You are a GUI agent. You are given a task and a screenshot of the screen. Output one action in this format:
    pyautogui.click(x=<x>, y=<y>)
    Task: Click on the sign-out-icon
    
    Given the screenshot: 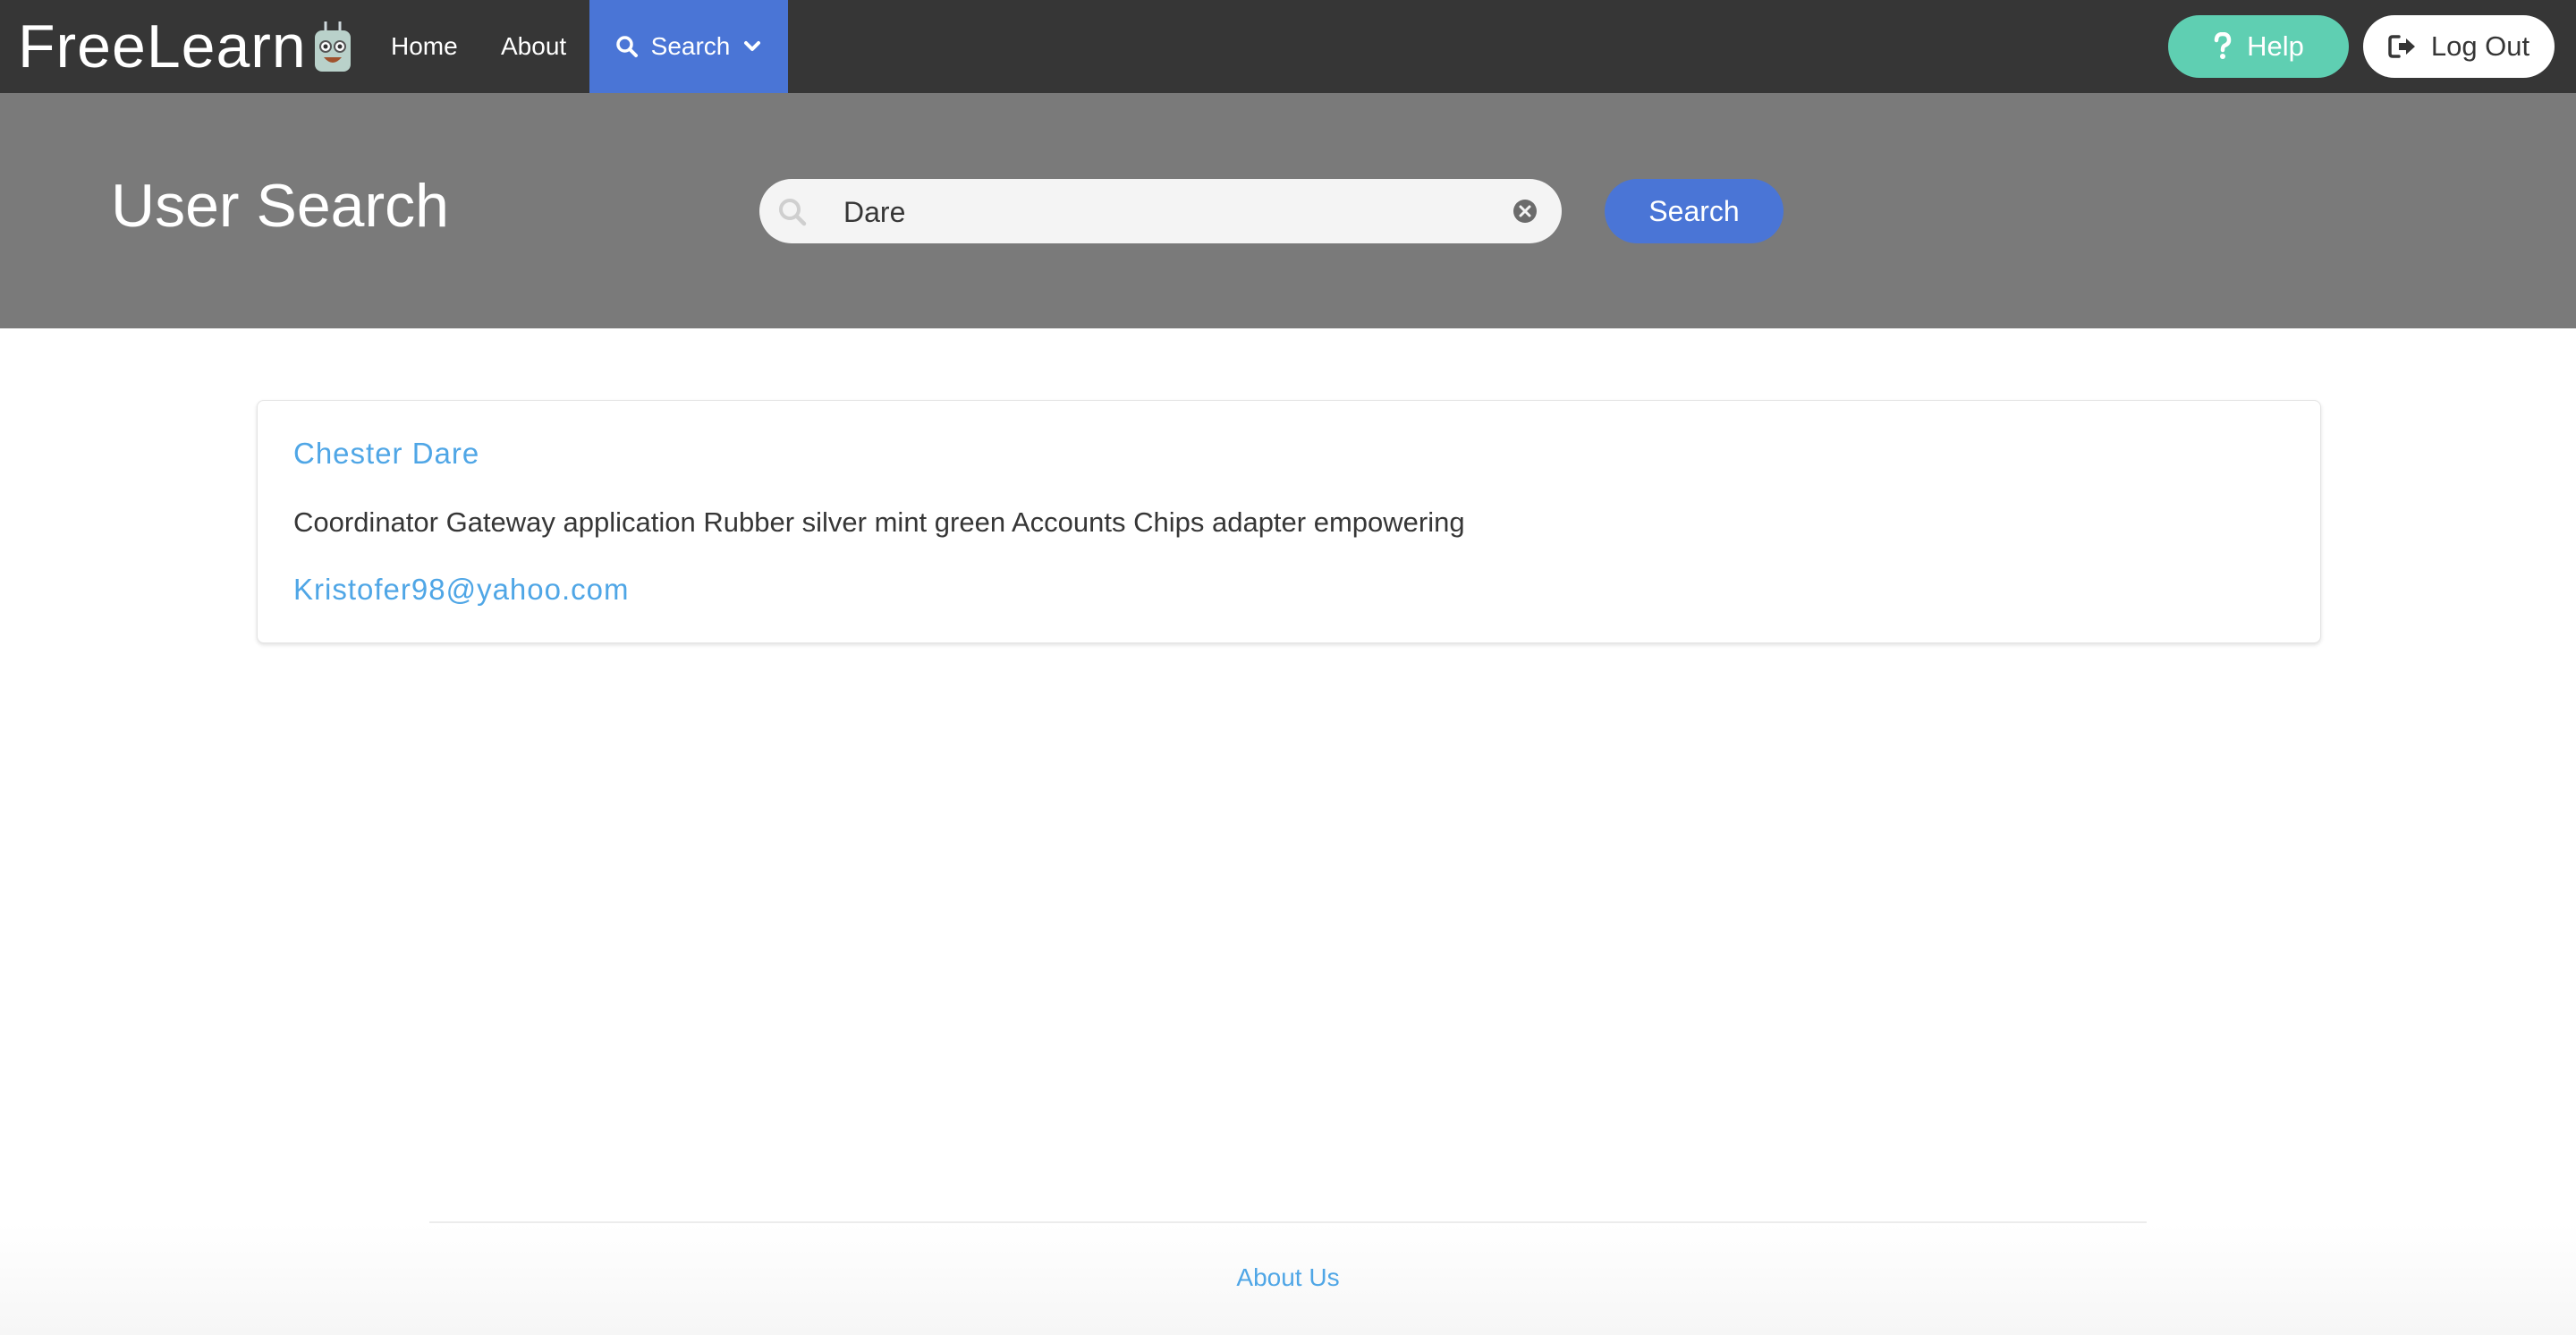 What is the action you would take?
    pyautogui.click(x=2401, y=46)
    